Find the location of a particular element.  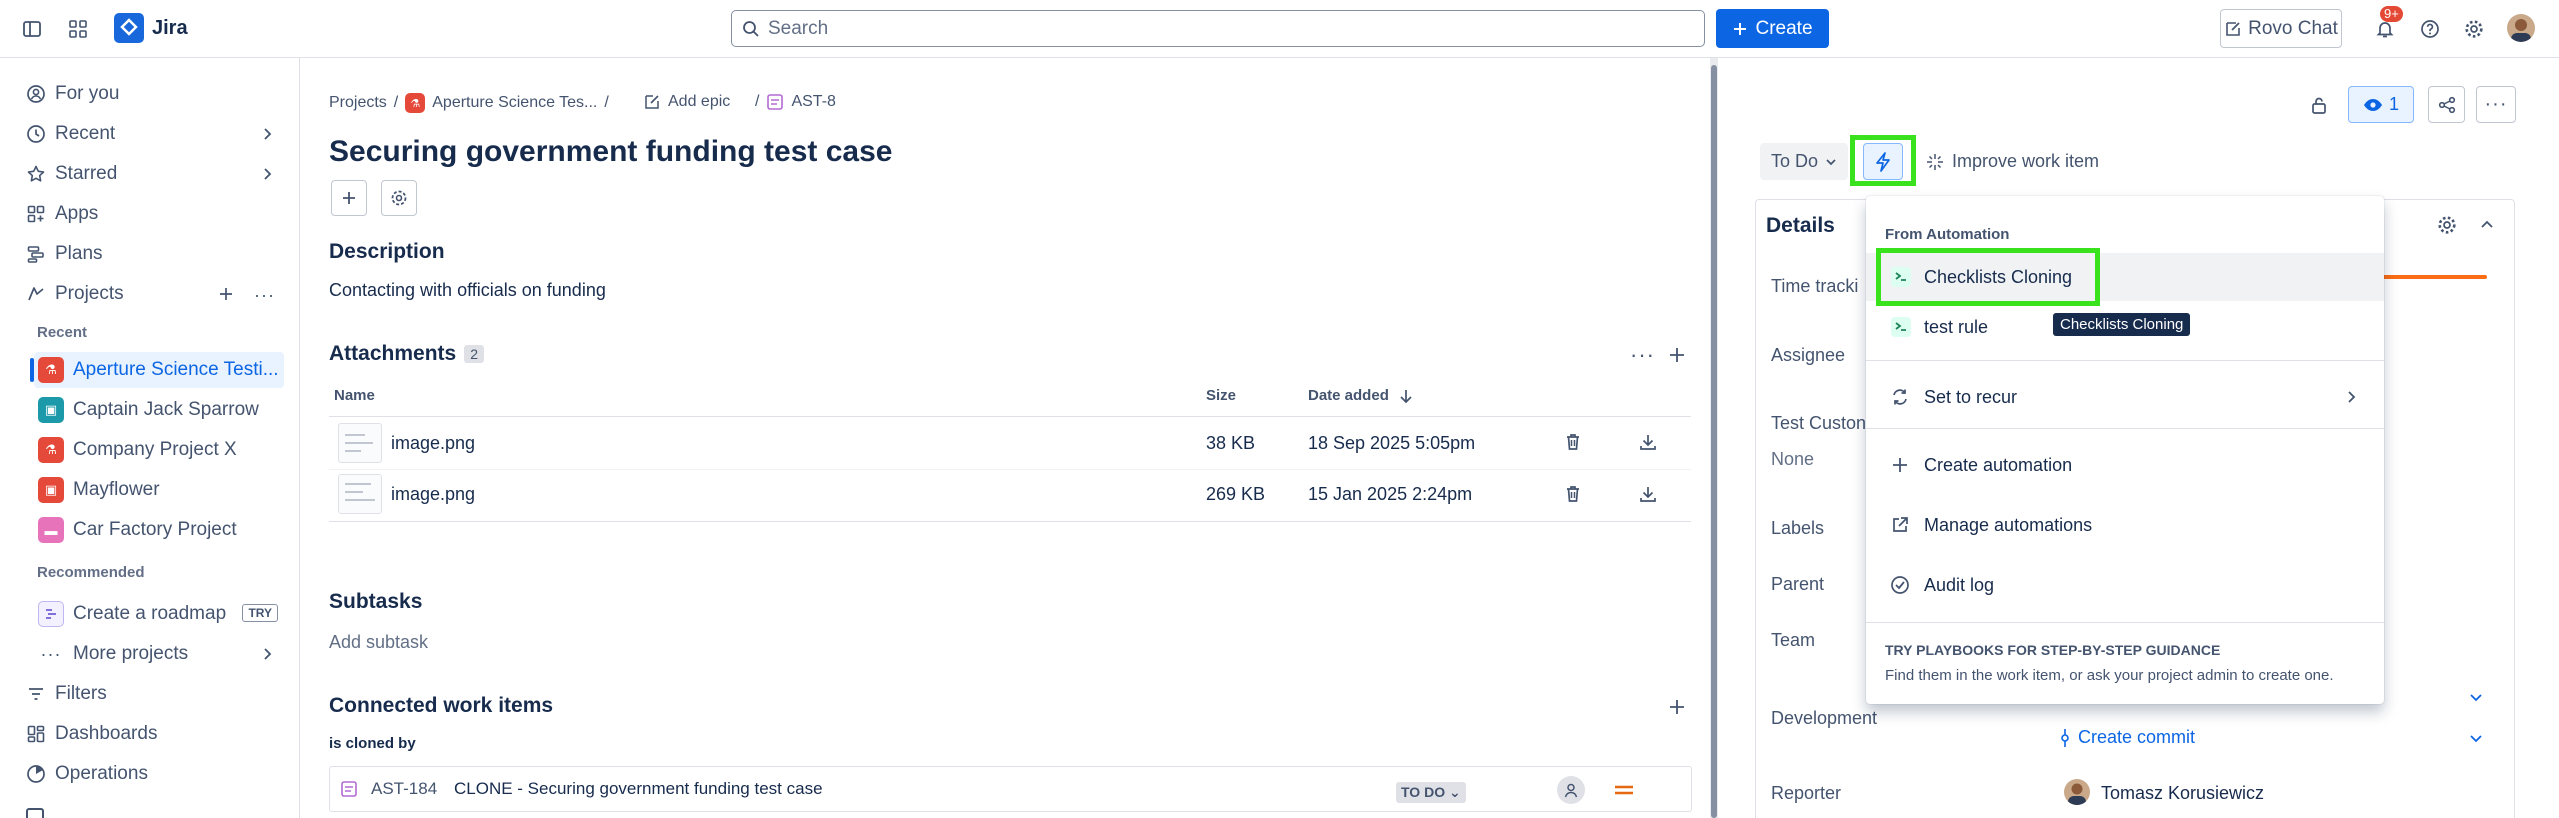

watch-button: 1 is located at coordinates (2381, 104).